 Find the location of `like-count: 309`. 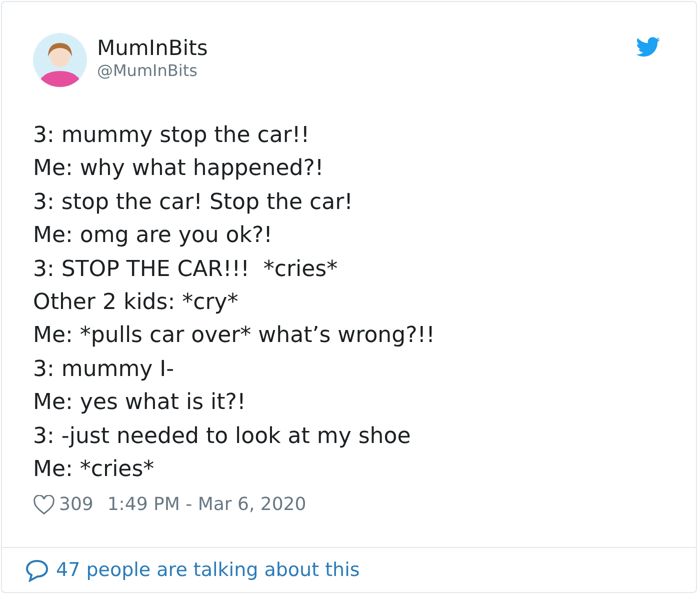

like-count: 309 is located at coordinates (76, 505).